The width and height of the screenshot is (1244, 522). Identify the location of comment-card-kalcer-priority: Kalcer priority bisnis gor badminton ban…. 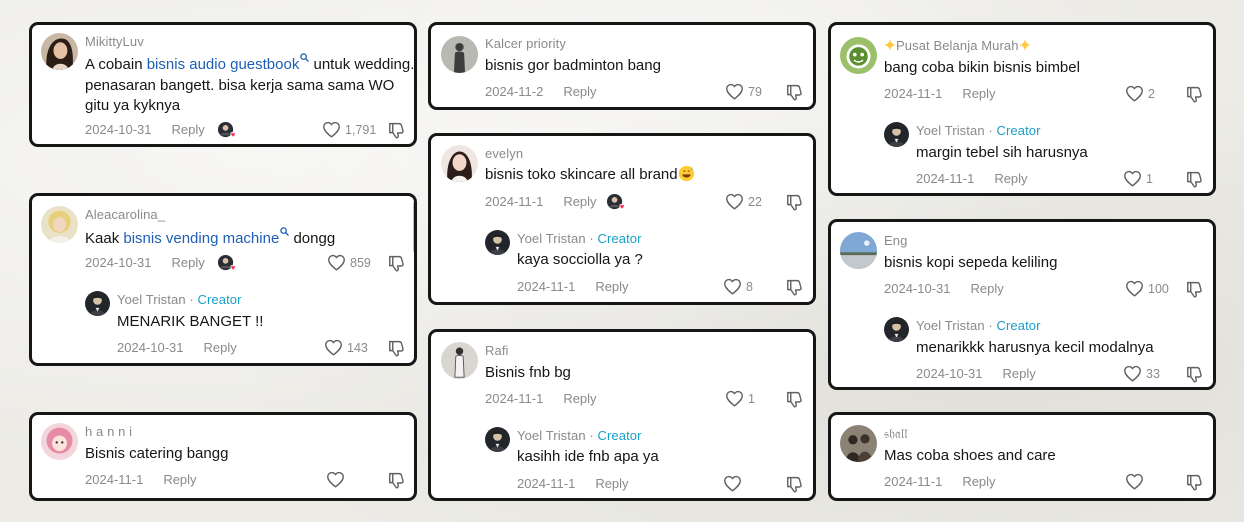
(622, 66).